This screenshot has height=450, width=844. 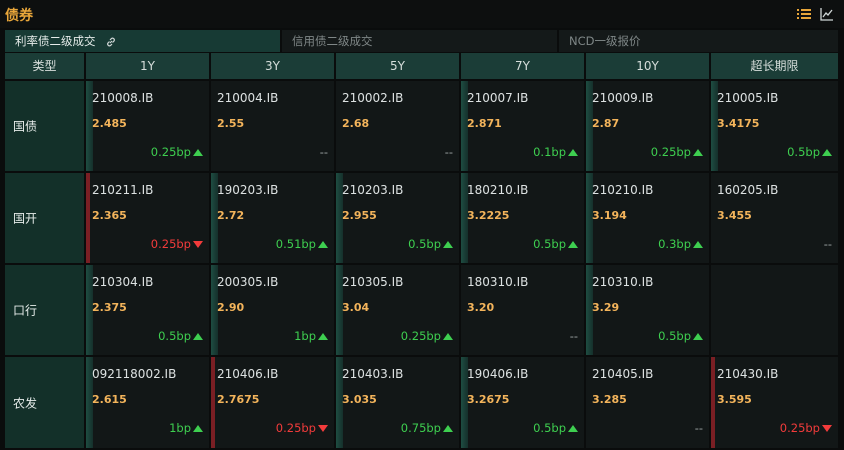 I want to click on bond-quote-cell: 092118002.IB 2.615 1bp, so click(x=148, y=402).